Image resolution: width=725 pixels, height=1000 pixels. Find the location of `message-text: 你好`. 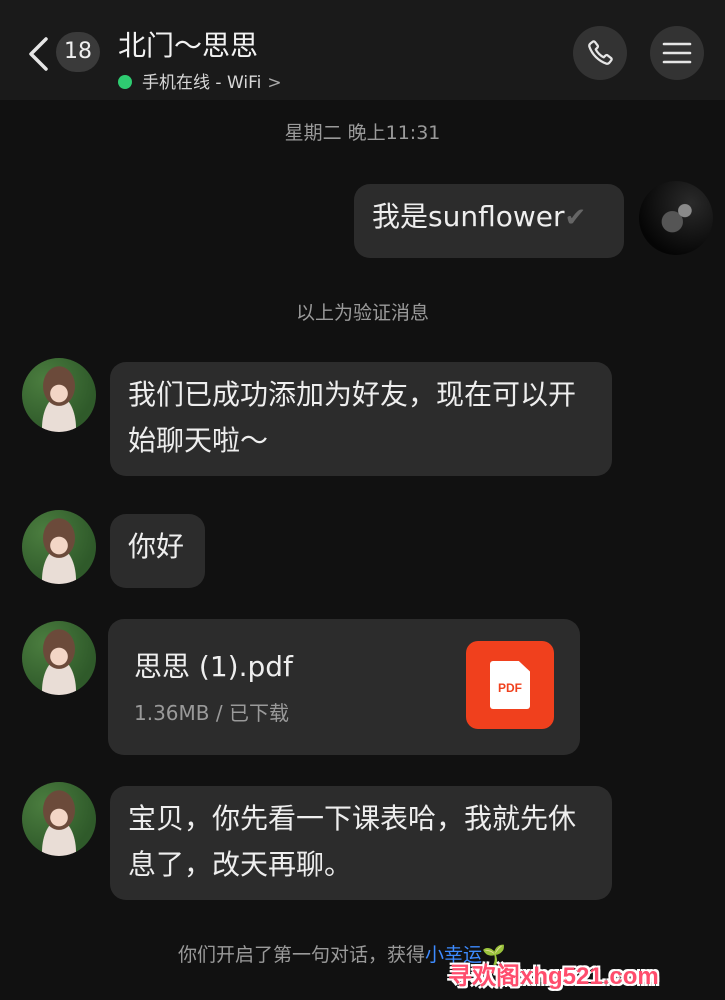

message-text: 你好 is located at coordinates (156, 546).